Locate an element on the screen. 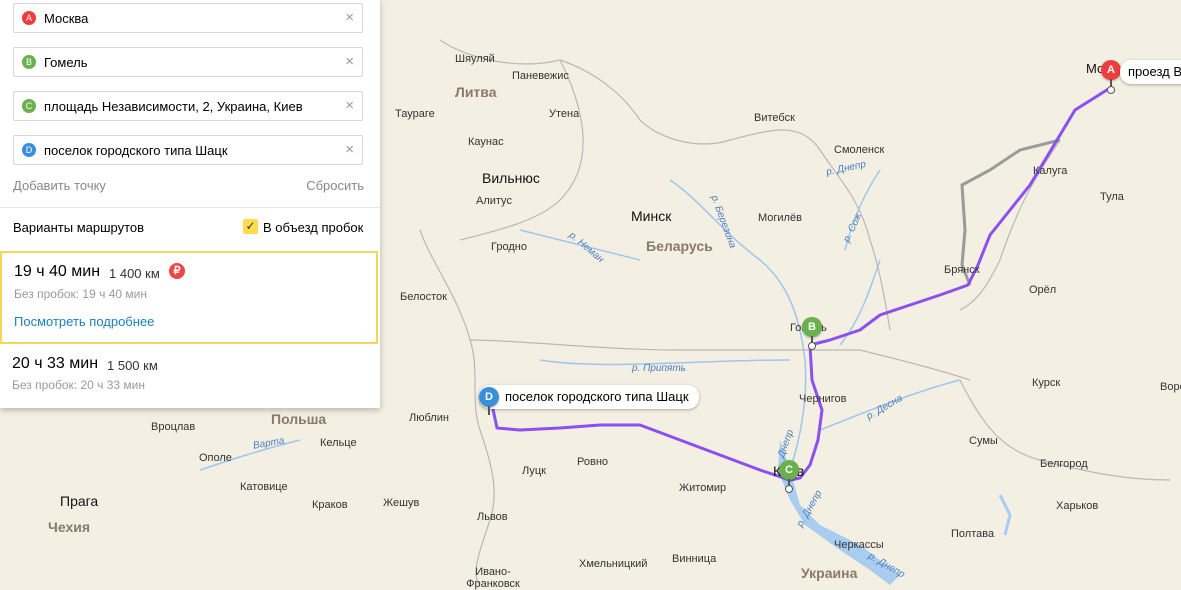 This screenshot has height=590, width=1181. variants-label: Варианты маршрутов is located at coordinates (79, 227).